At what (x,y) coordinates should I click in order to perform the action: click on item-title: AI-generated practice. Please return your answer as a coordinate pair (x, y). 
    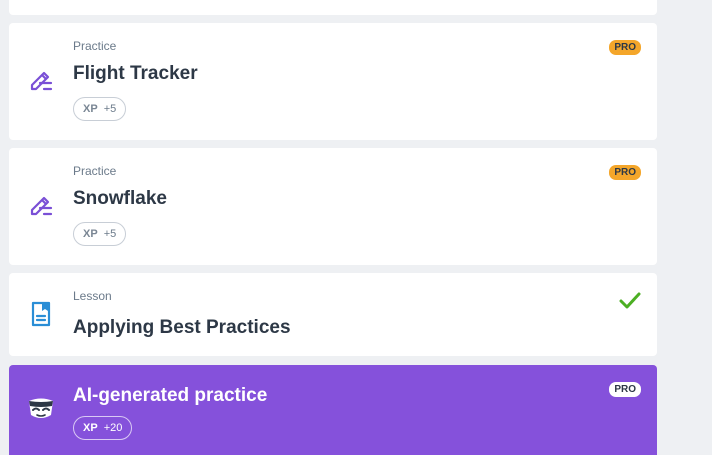
    Looking at the image, I should click on (170, 395).